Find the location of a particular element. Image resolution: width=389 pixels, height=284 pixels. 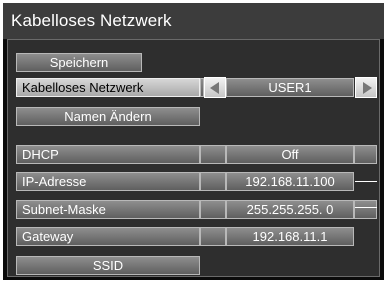

triangle-right-icon is located at coordinates (367, 88).